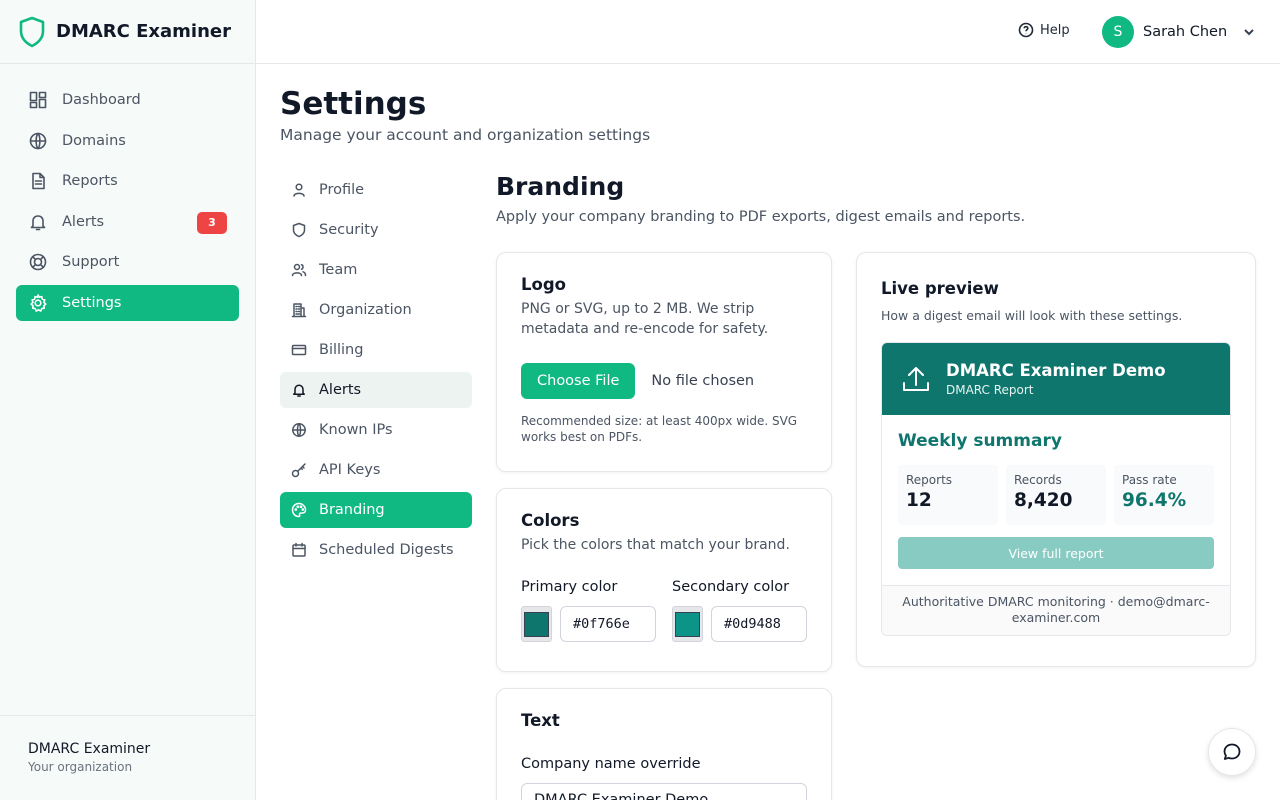 The width and height of the screenshot is (1280, 800). What do you see at coordinates (91, 262) in the screenshot?
I see `sidebar-item-label: Support` at bounding box center [91, 262].